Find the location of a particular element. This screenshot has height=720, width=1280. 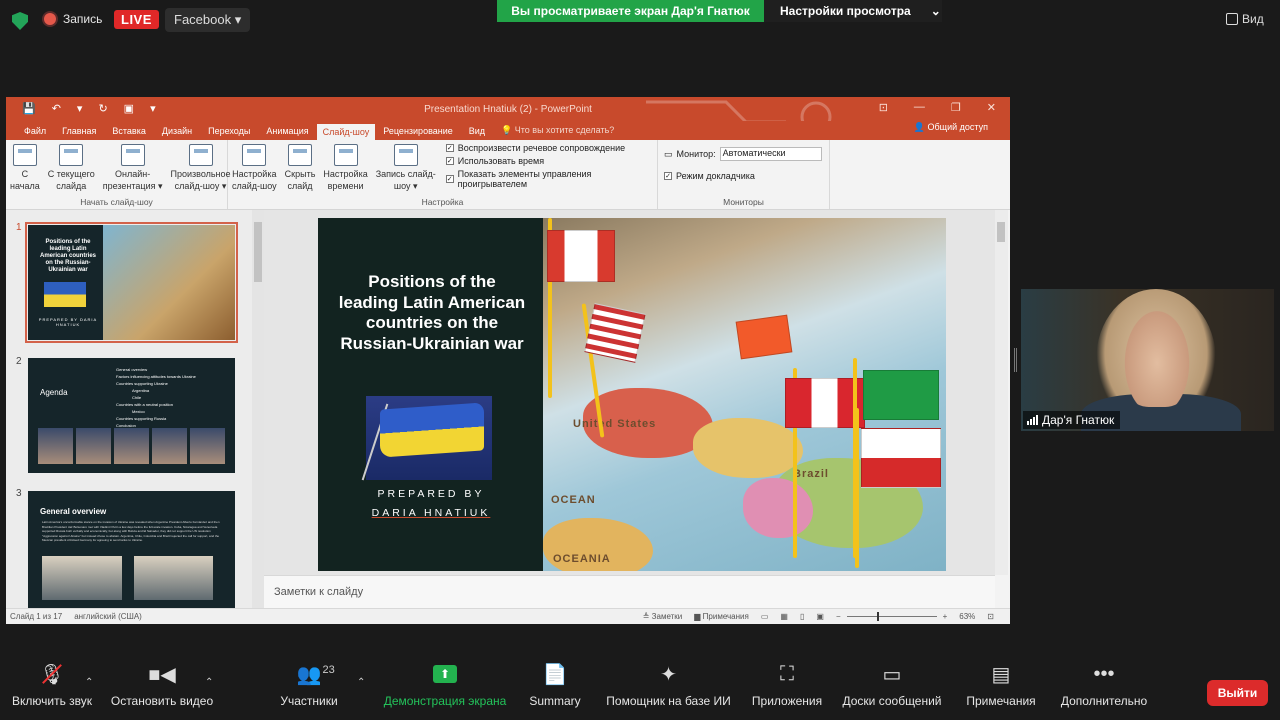

zoom-in-icon: + is located at coordinates (945, 616).